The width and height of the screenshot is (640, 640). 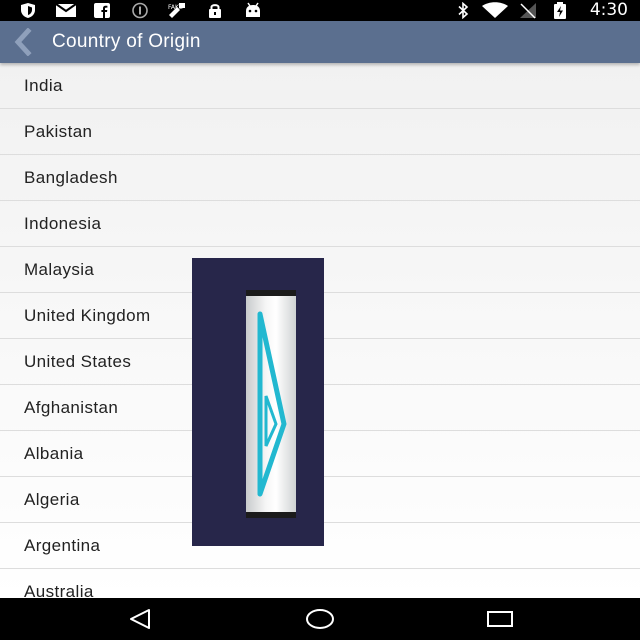 I want to click on app-bar: Country of Origin, so click(x=320, y=42).